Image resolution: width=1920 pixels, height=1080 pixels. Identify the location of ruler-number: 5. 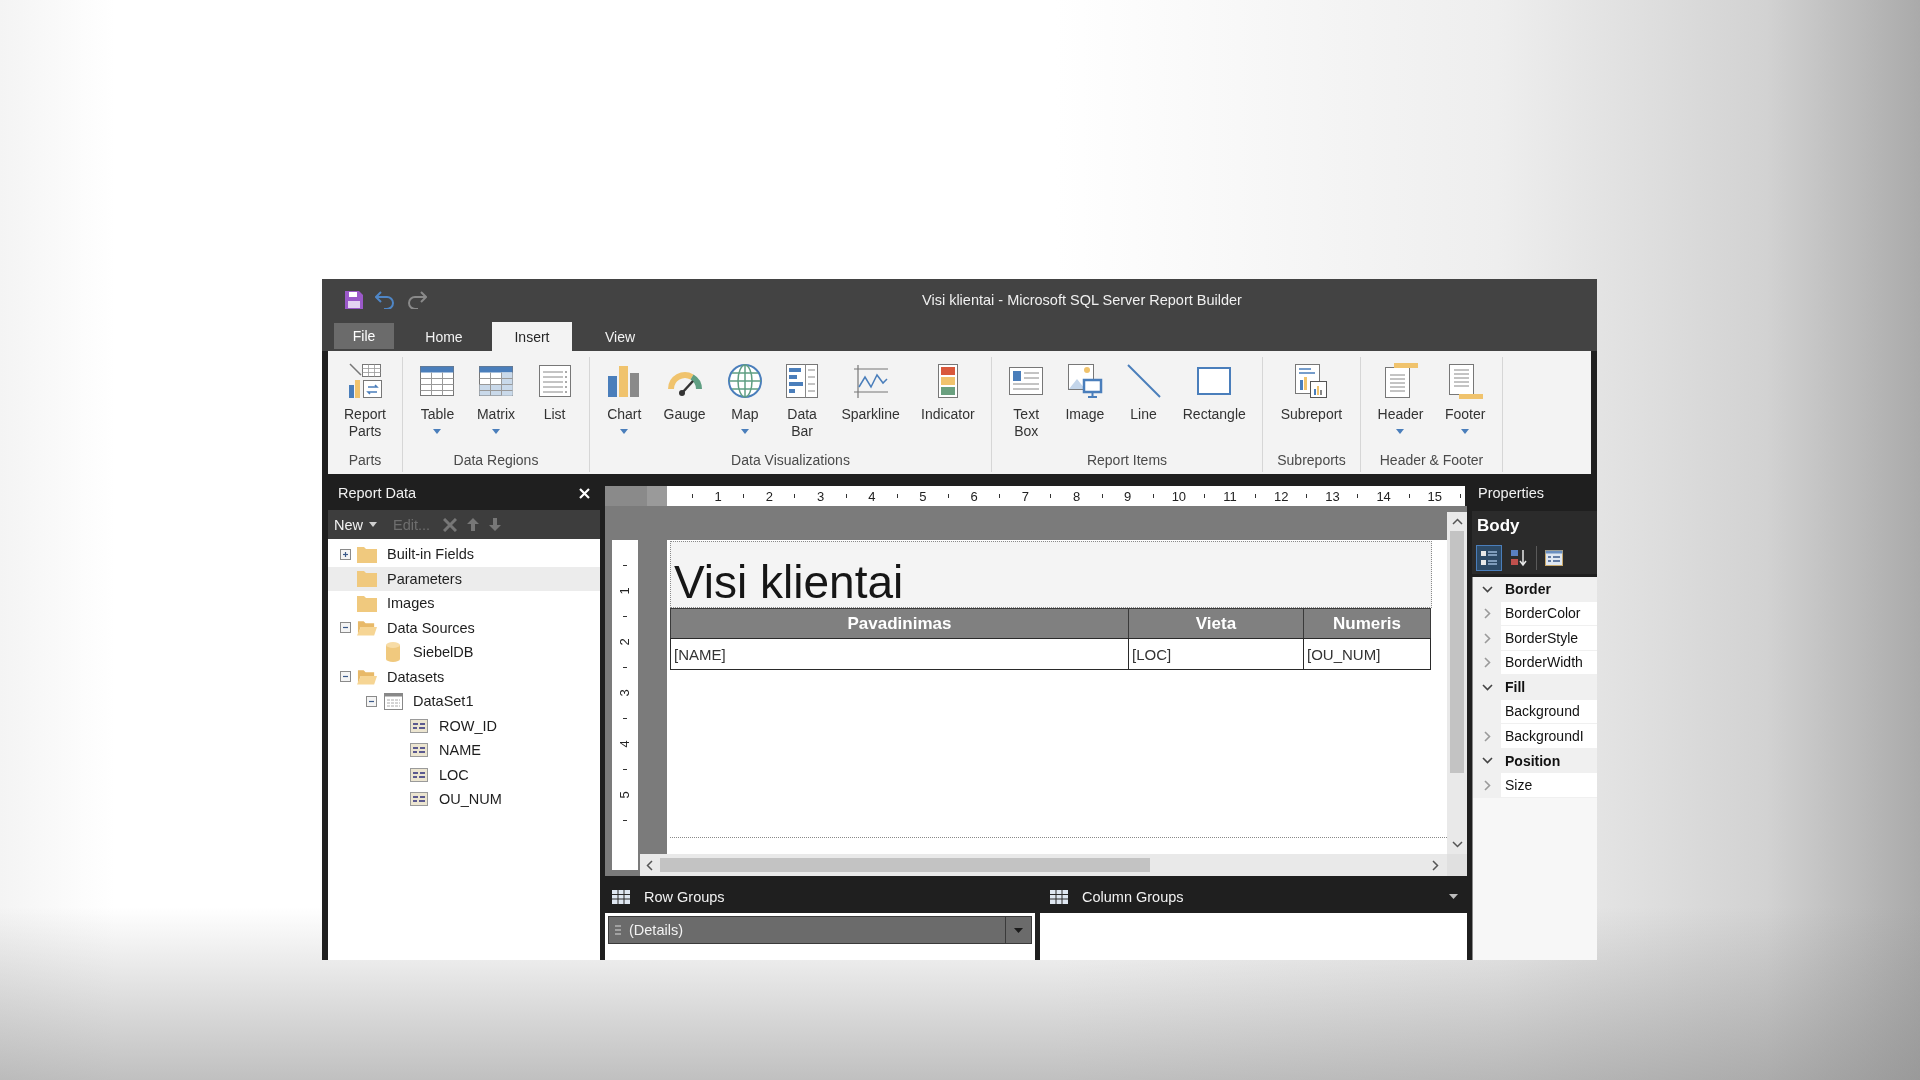
(923, 496).